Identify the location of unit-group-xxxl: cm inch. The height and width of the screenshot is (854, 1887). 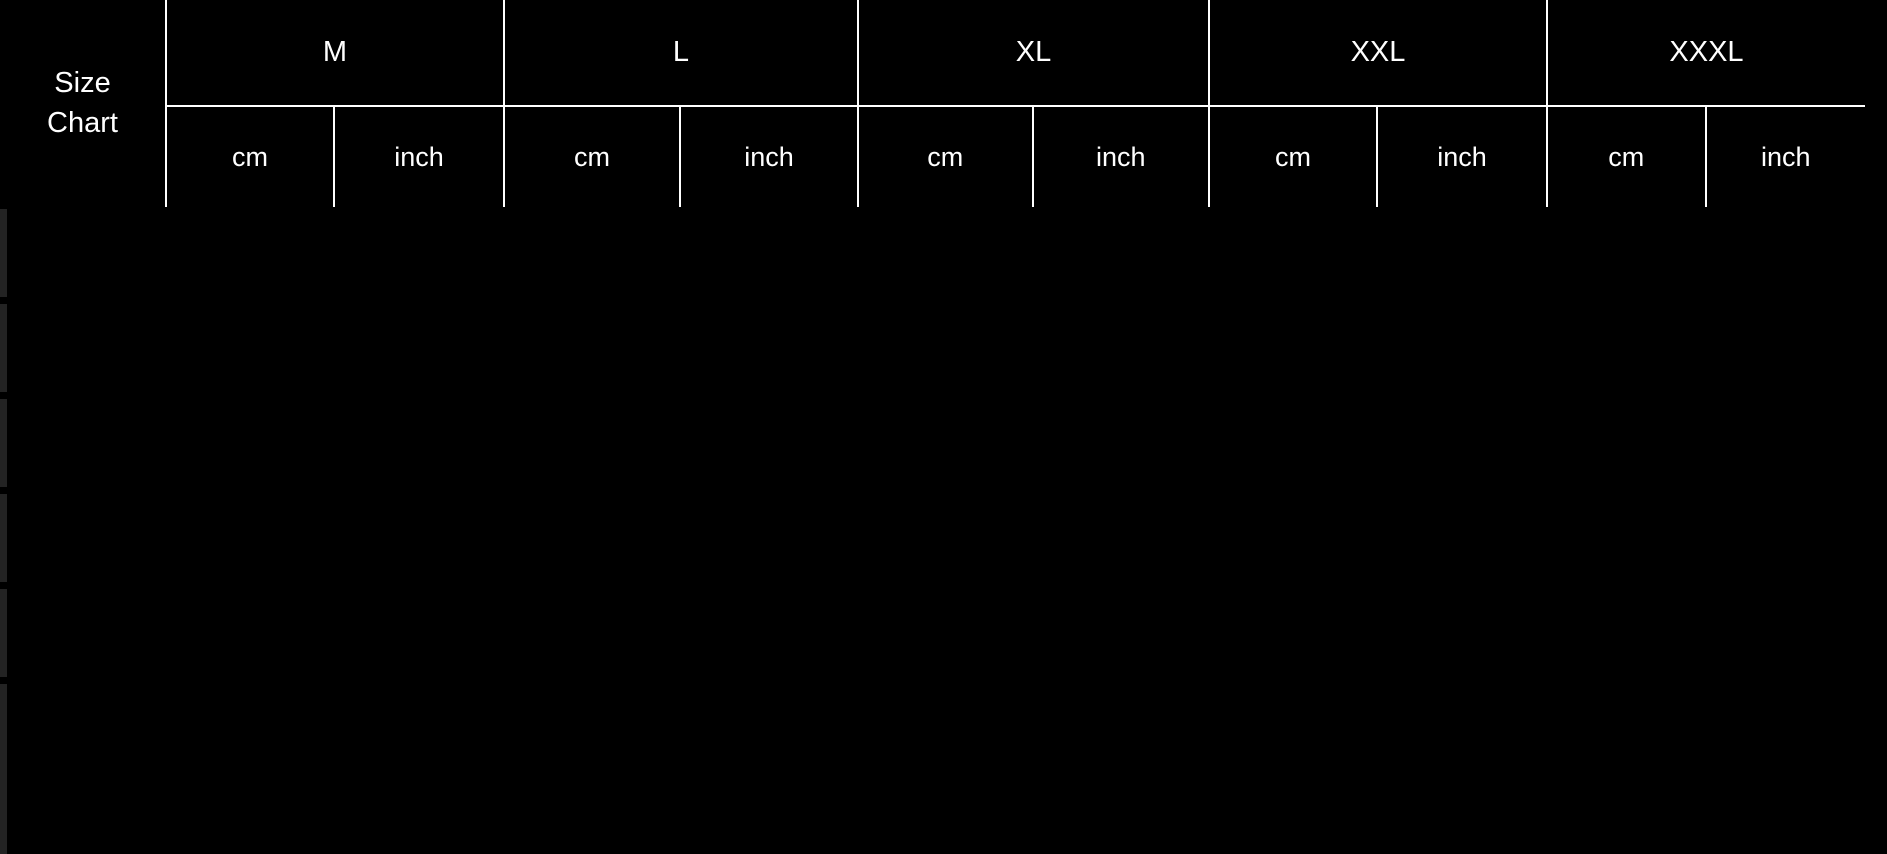
(1706, 156).